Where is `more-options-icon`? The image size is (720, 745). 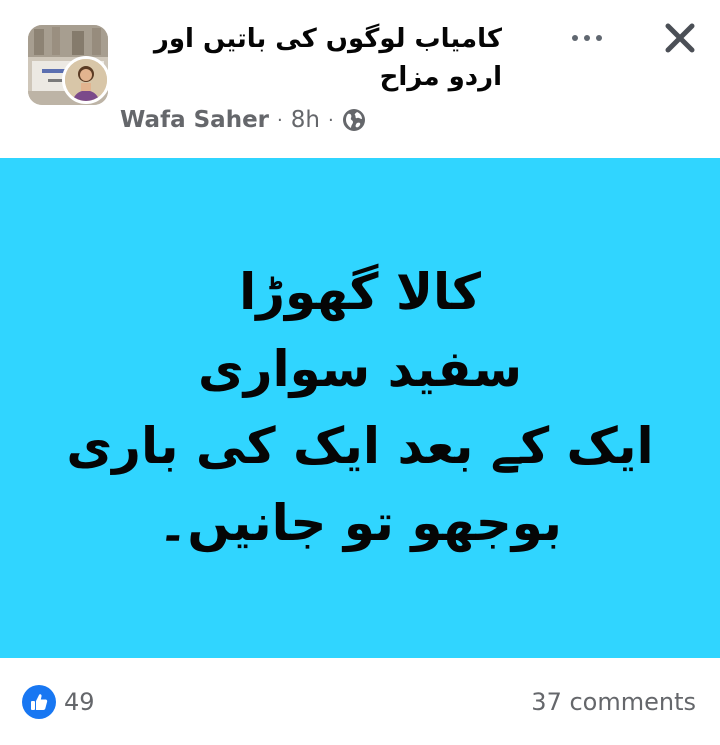 more-options-icon is located at coordinates (587, 38).